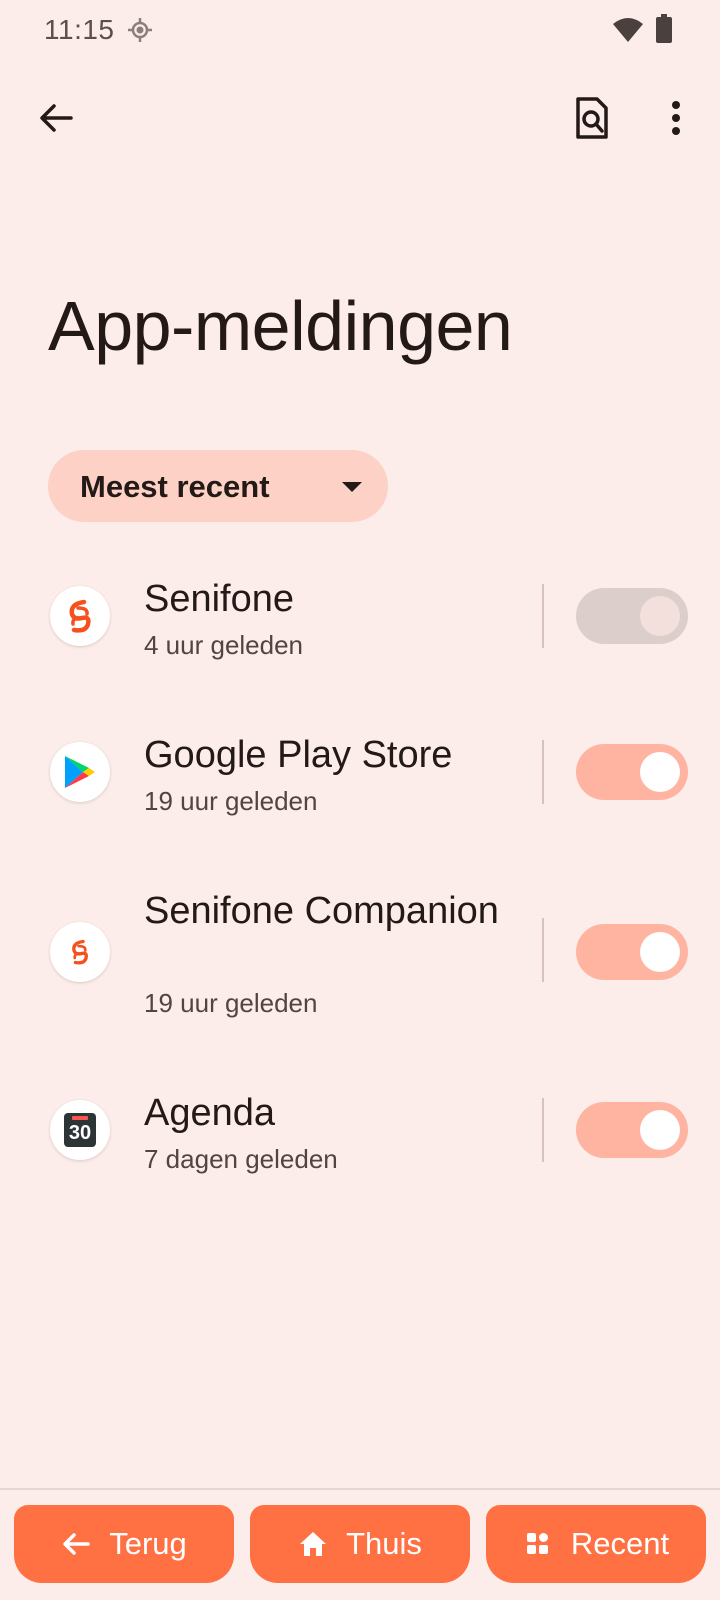 The width and height of the screenshot is (720, 1600). I want to click on nav-recent-button: Recent, so click(596, 1544).